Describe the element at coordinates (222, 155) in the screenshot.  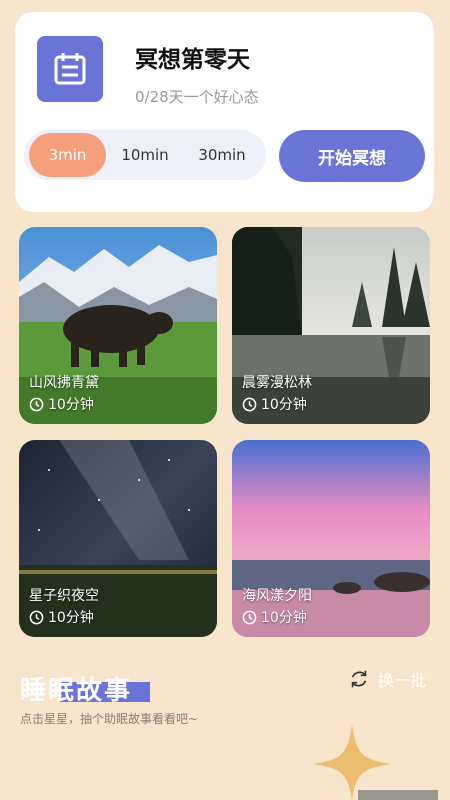
I see `duration-30min-option: 30min` at that location.